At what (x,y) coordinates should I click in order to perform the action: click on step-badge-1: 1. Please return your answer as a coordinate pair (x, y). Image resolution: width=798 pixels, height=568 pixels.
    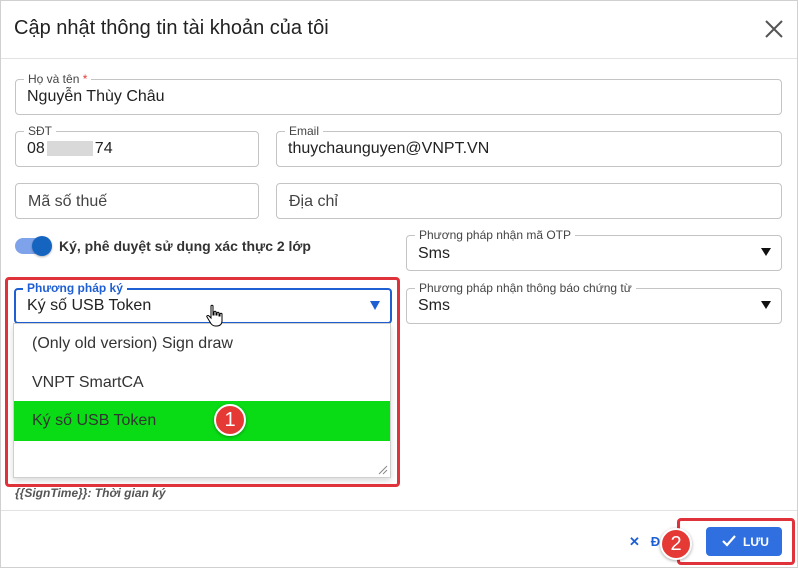
    Looking at the image, I should click on (230, 420).